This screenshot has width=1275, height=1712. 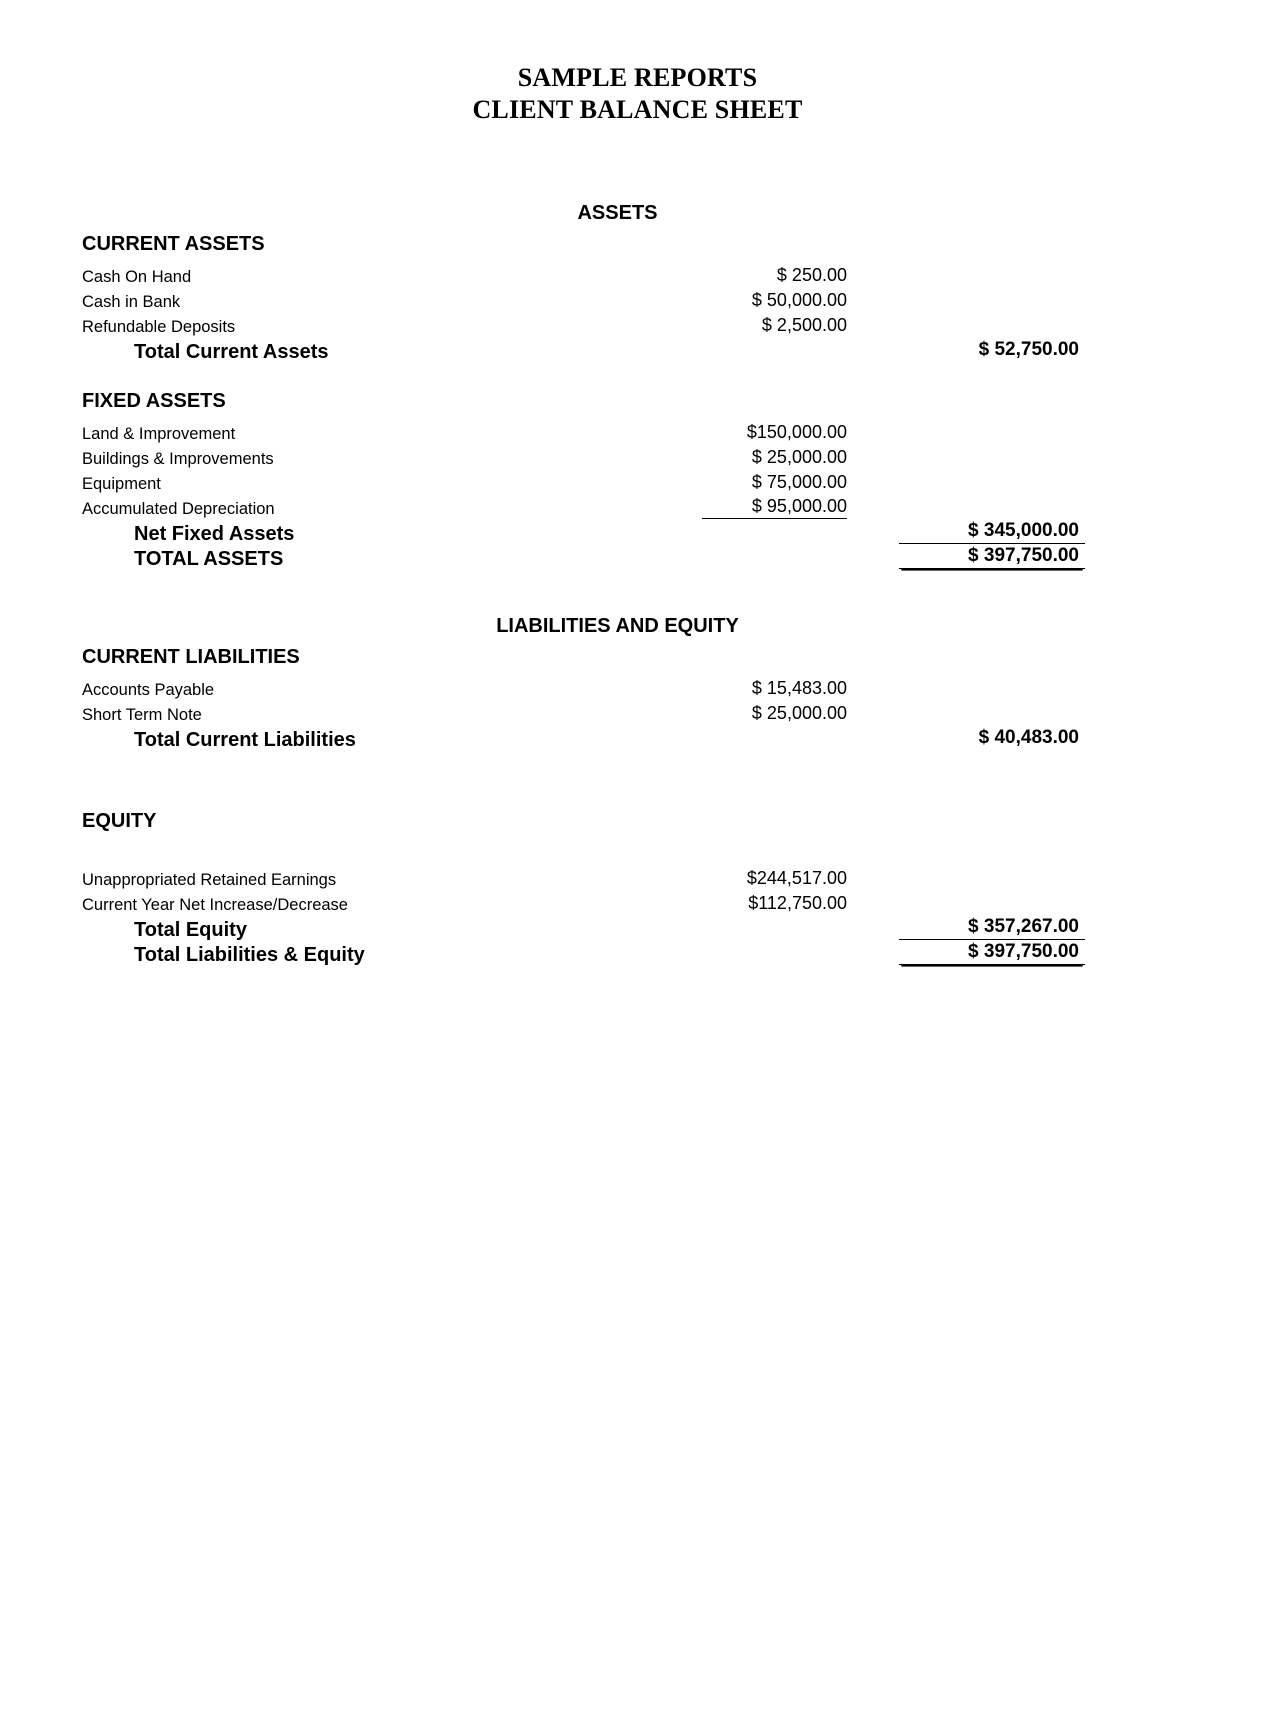 I want to click on total-amount: $ 357,267.00, so click(x=992, y=928).